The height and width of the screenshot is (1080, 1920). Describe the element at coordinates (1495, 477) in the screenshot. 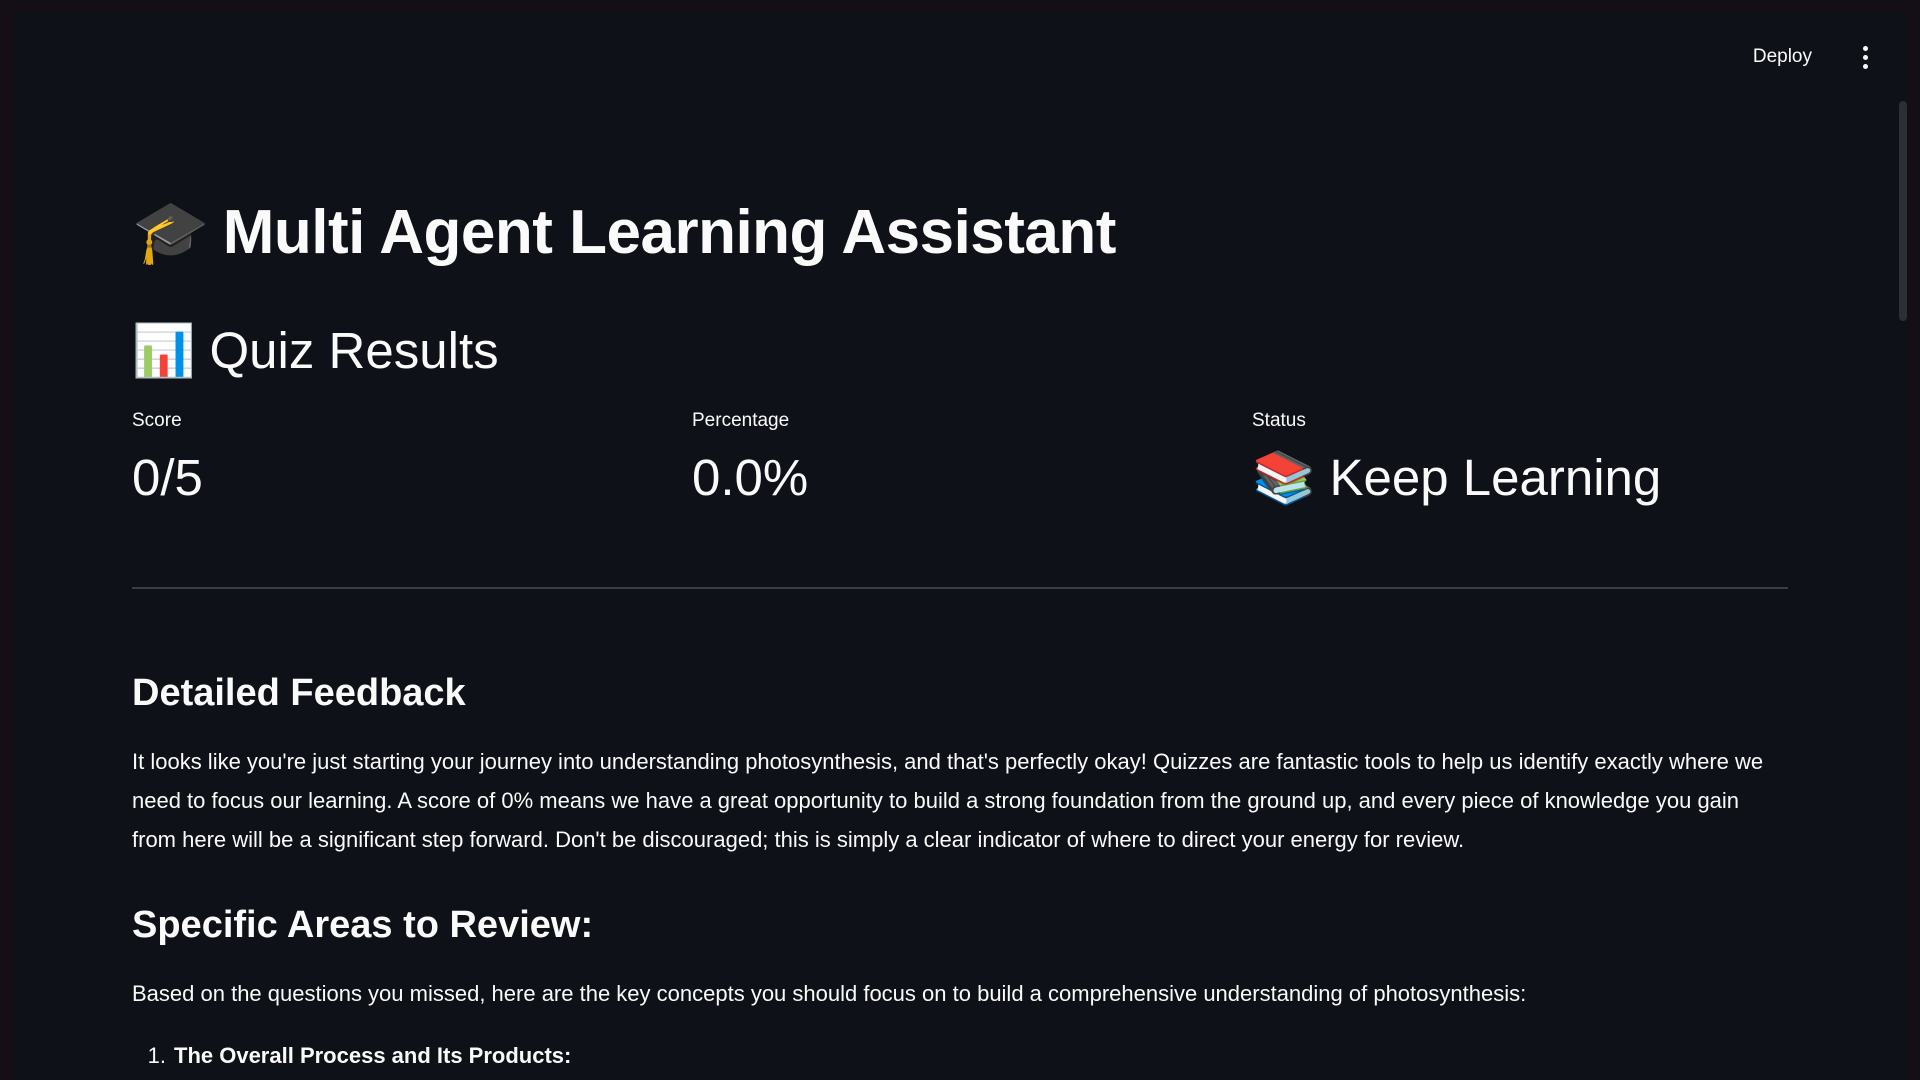

I see `status-value-text: Keep Learning` at that location.